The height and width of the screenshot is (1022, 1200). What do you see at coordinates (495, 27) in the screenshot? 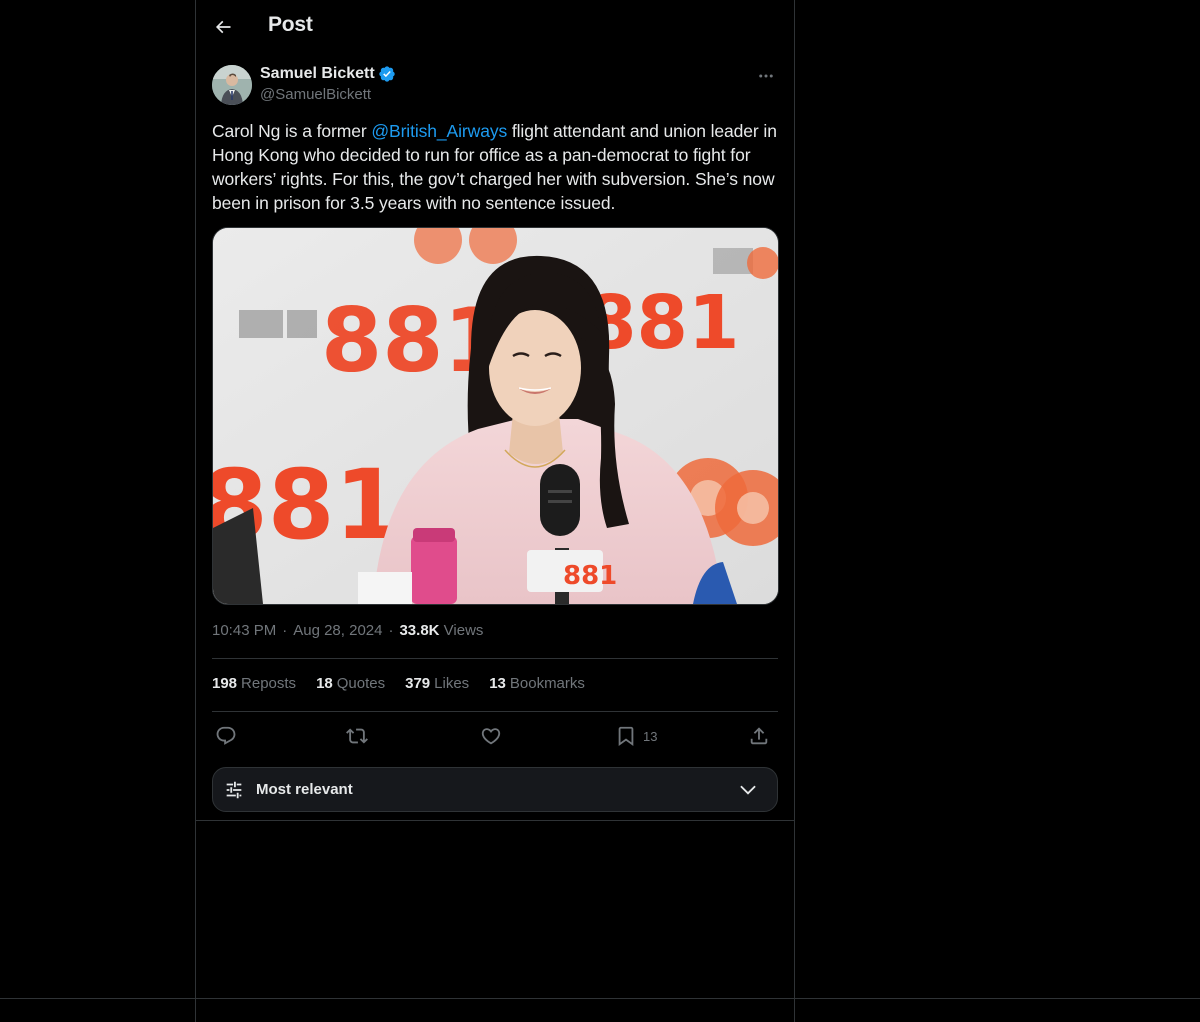
I see `page-header: Post` at bounding box center [495, 27].